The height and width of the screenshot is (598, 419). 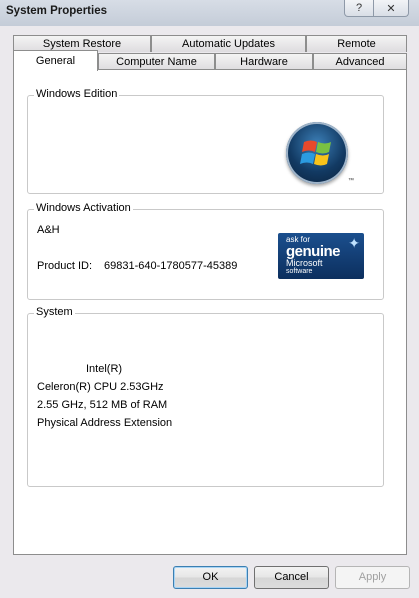 I want to click on badge-line: Microsoft, so click(x=304, y=263).